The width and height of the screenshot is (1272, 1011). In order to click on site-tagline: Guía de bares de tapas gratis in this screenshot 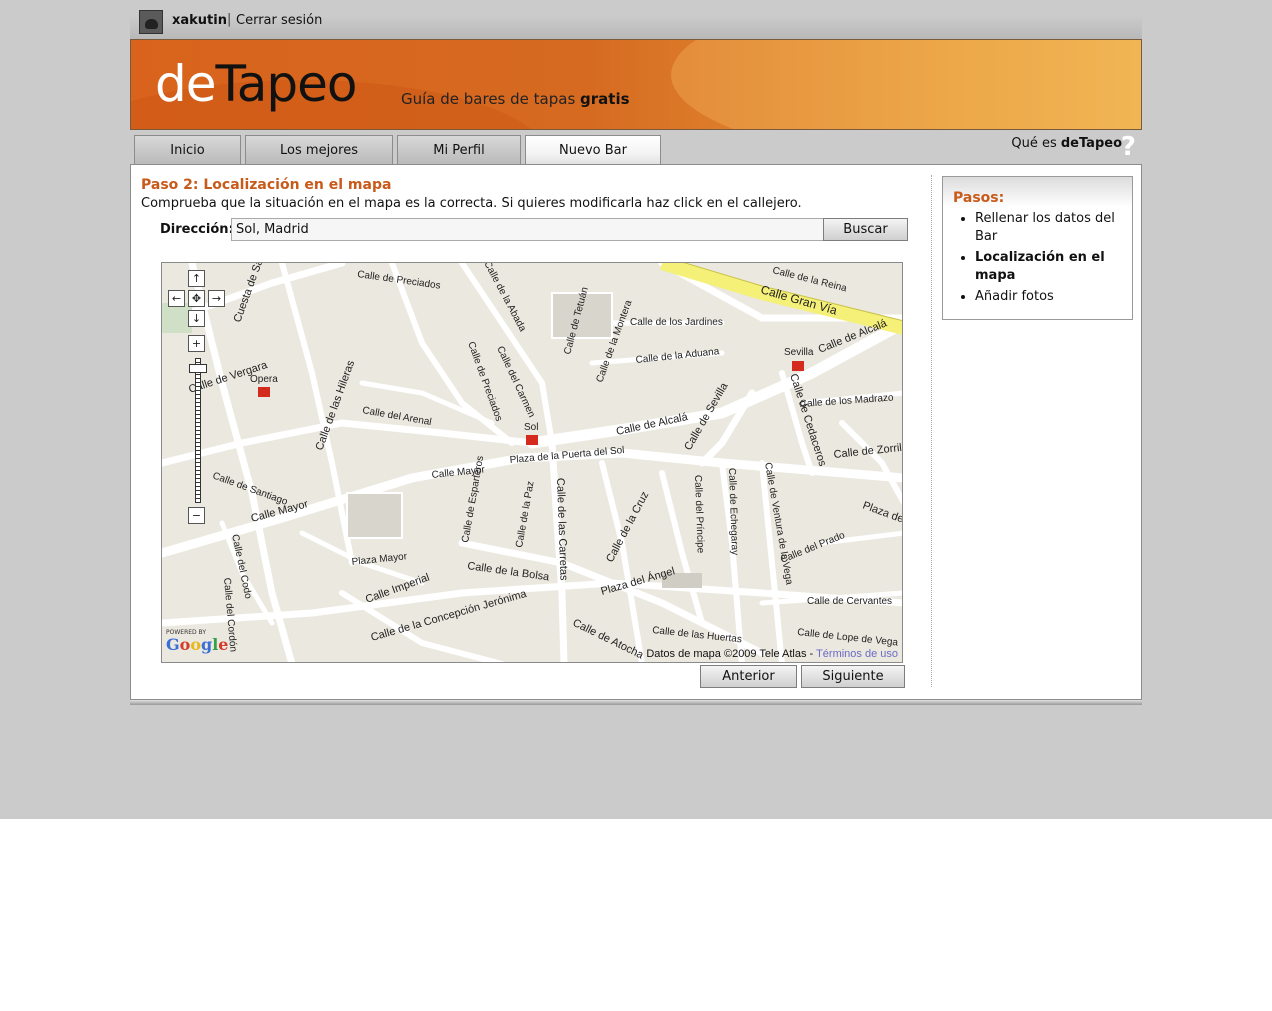, I will do `click(515, 99)`.